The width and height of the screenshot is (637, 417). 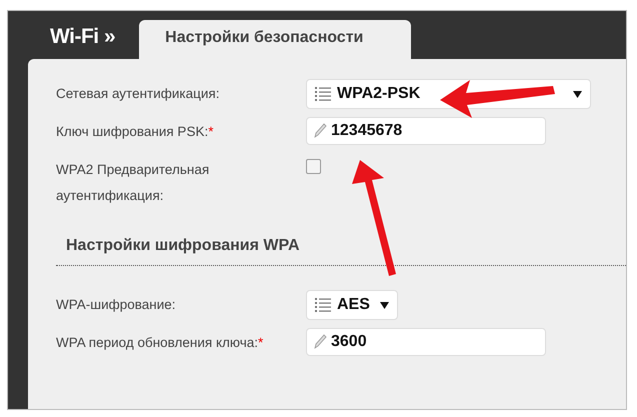 I want to click on page-title: Wi-Fi », so click(x=83, y=37).